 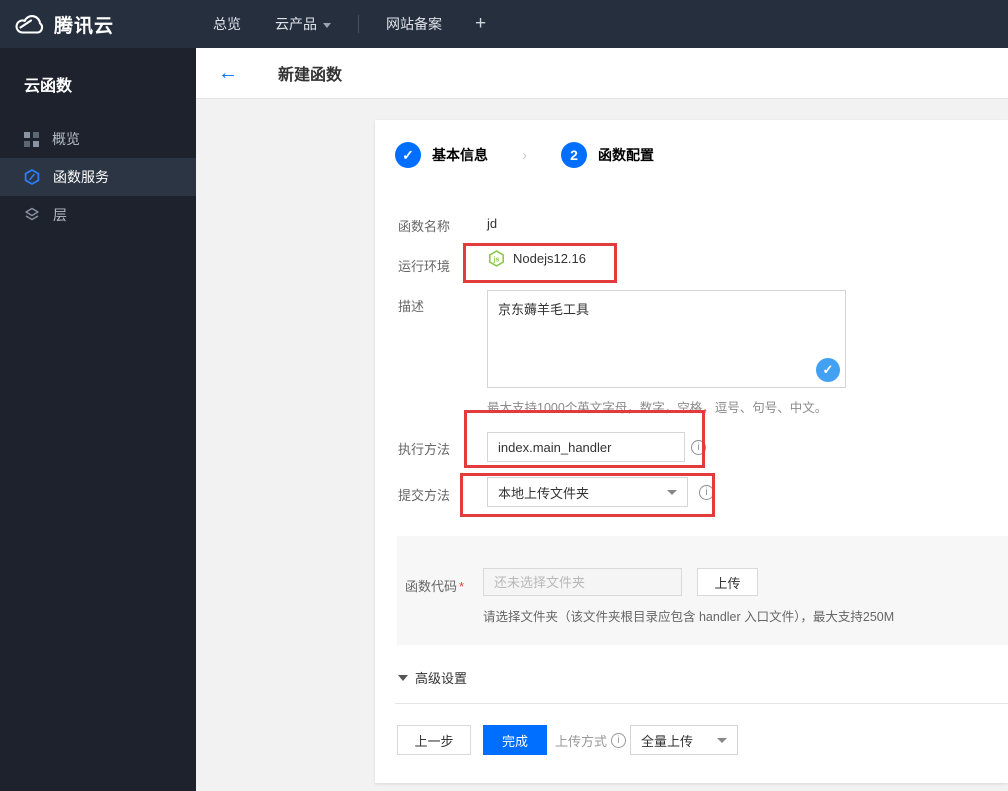 I want to click on sidebar-item-label: 函数服务, so click(x=81, y=177).